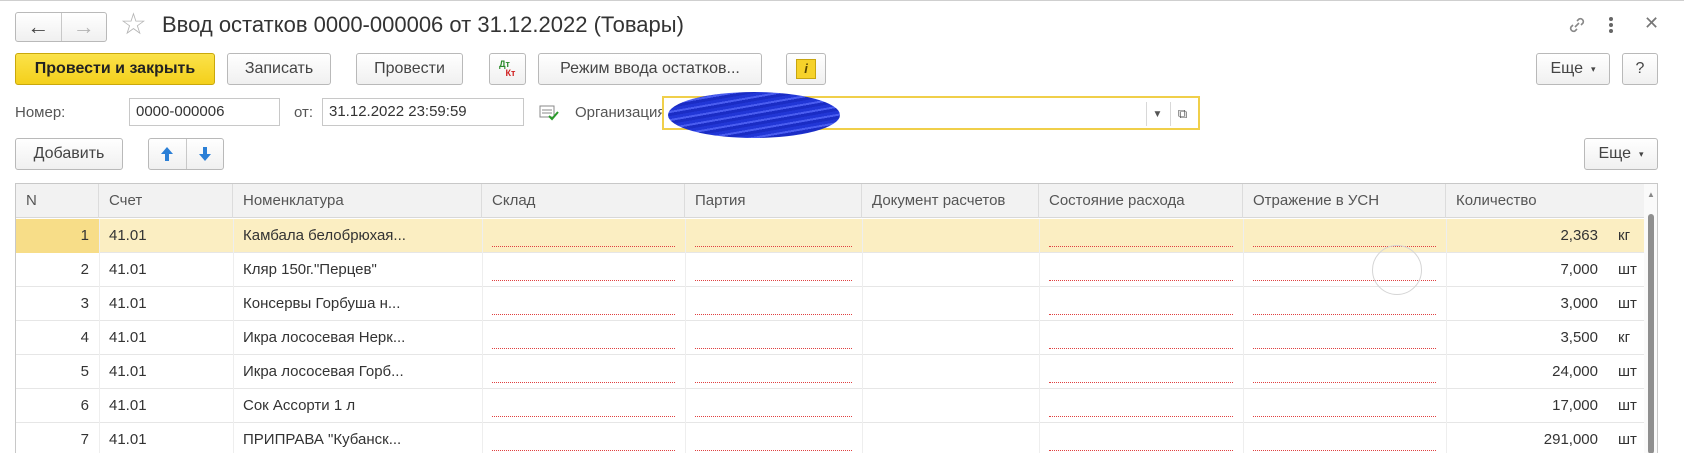  What do you see at coordinates (773, 201) in the screenshot?
I see `column-header-batch: Партия` at bounding box center [773, 201].